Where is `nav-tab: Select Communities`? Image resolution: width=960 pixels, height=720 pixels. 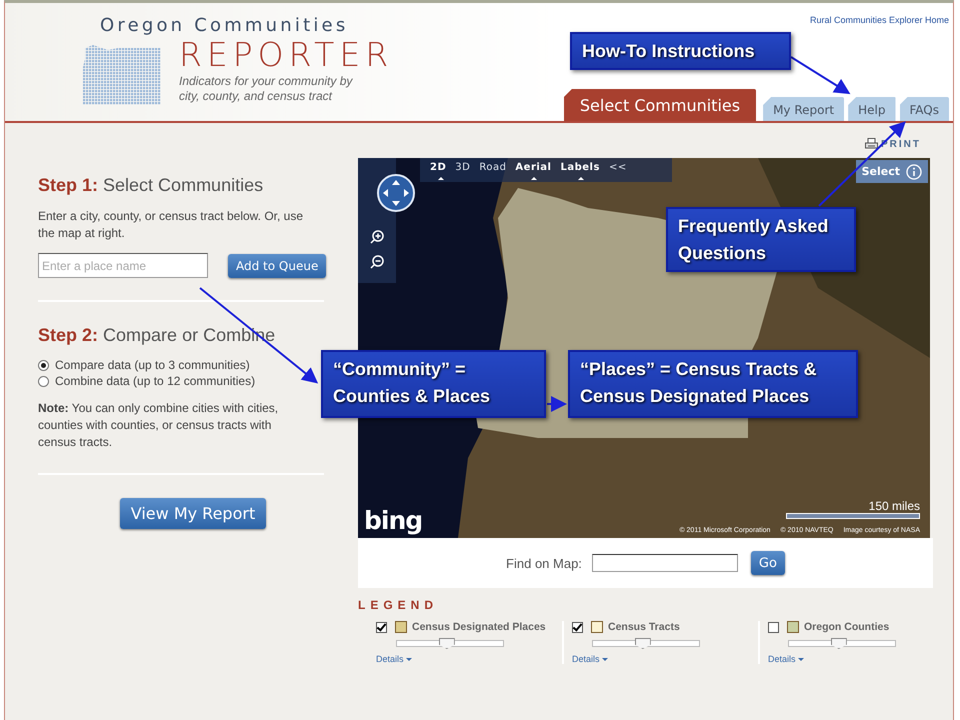
nav-tab: Select Communities is located at coordinates (660, 105).